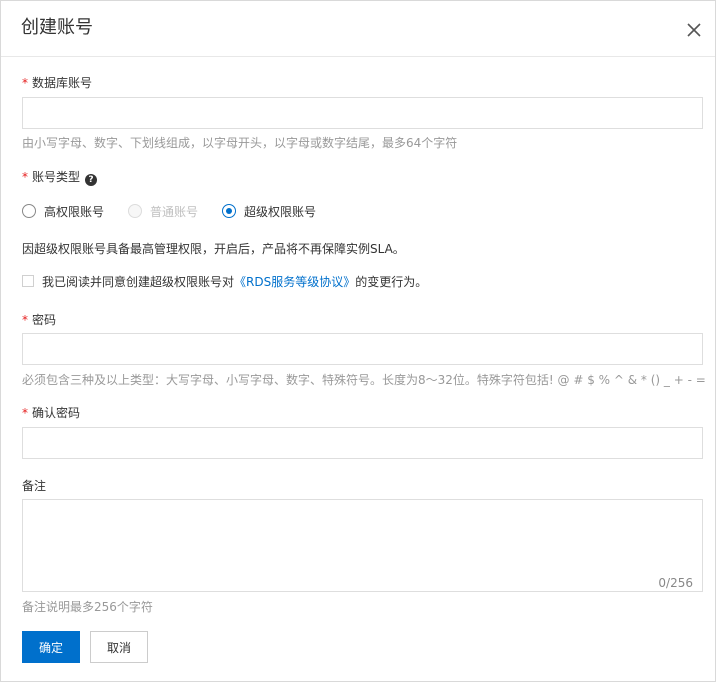 This screenshot has height=682, width=716. I want to click on remark-char-counter: 0/256, so click(675, 583).